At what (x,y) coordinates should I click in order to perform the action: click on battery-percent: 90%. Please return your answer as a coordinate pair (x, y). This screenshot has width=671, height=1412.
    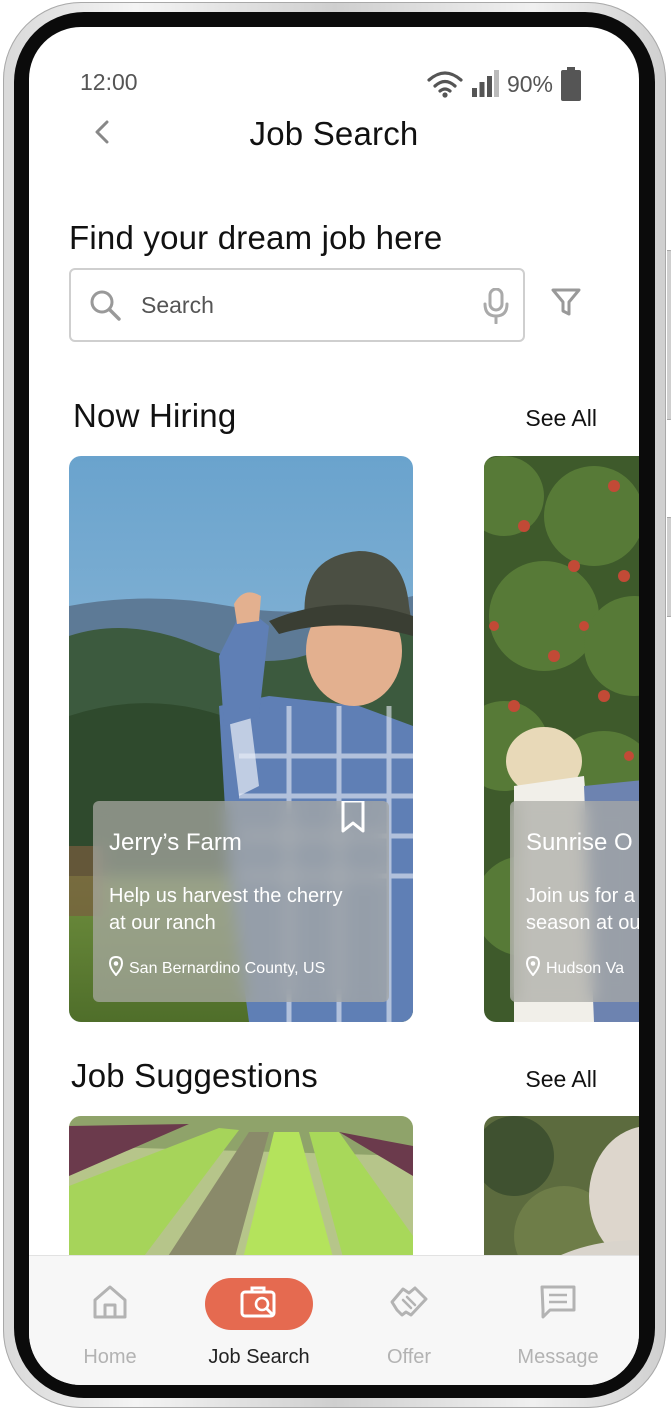
    Looking at the image, I should click on (529, 83).